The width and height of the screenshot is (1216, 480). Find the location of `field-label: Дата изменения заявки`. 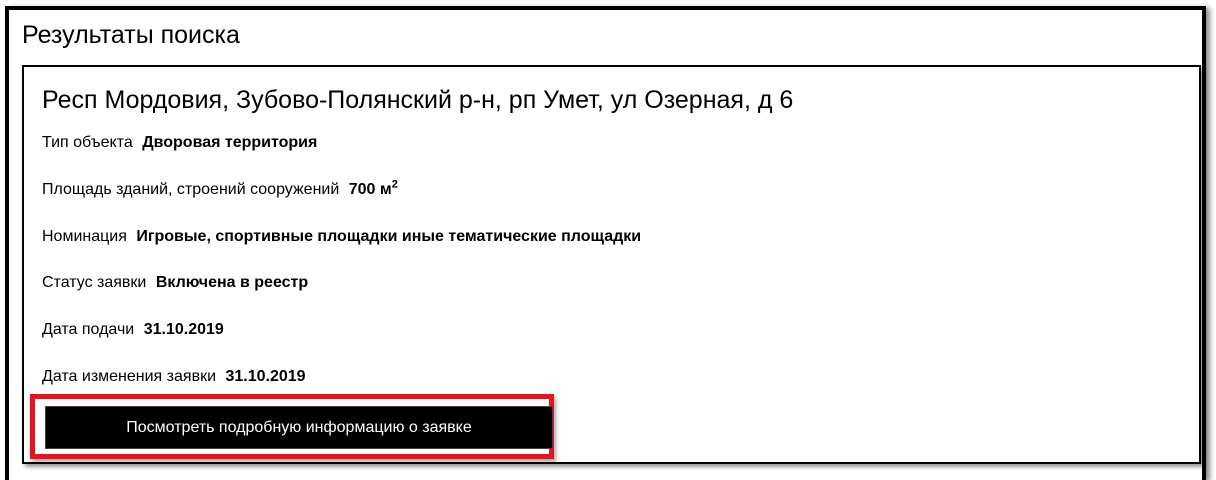

field-label: Дата изменения заявки is located at coordinates (129, 376).